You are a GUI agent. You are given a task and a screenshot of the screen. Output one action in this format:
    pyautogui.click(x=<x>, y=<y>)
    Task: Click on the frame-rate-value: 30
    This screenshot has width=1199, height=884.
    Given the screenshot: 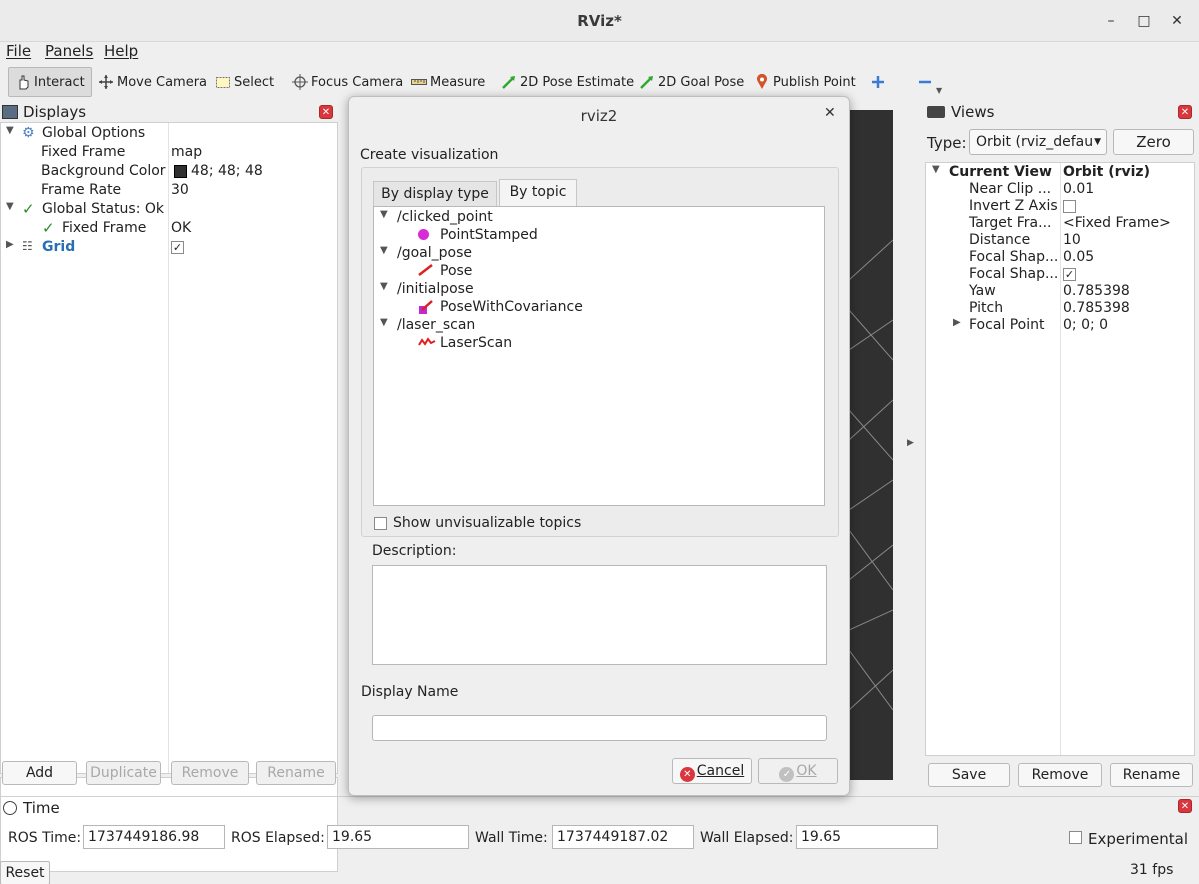 What is the action you would take?
    pyautogui.click(x=180, y=190)
    